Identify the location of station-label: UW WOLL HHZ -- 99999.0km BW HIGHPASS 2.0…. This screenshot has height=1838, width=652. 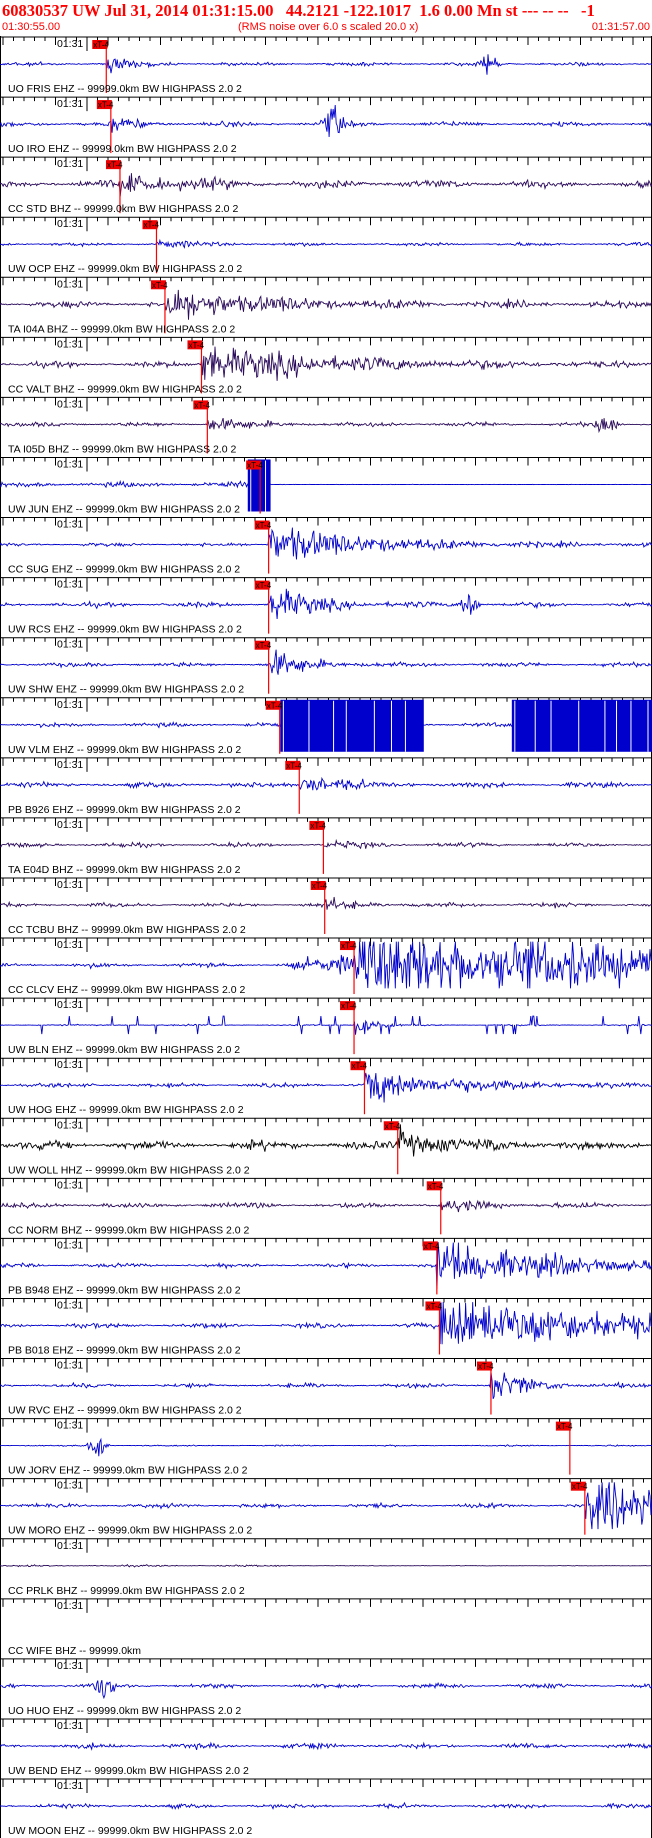
(129, 1170).